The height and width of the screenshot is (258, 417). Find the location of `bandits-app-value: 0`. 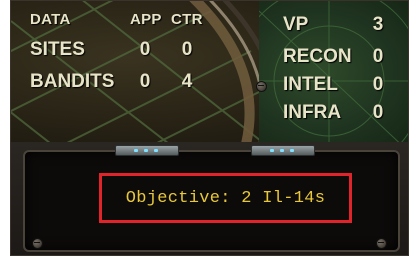

bandits-app-value: 0 is located at coordinates (145, 81).